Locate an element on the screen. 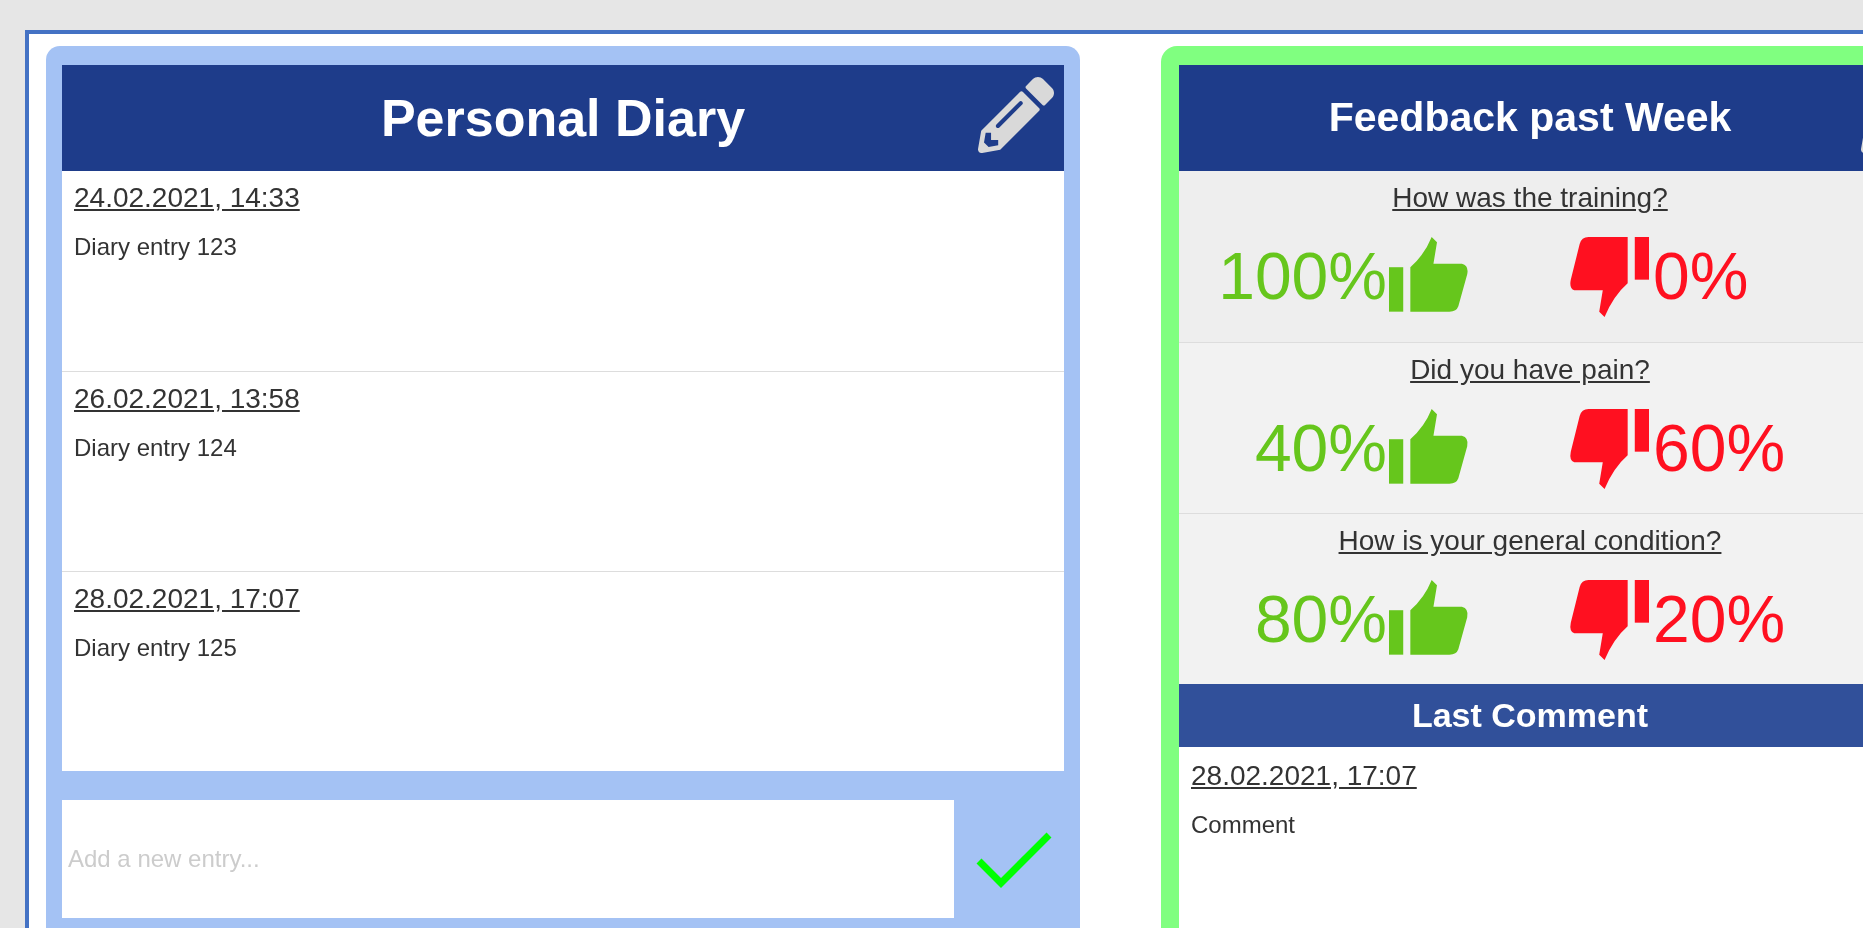  entry-date: 24.02.2021, 14:33 is located at coordinates (187, 198).